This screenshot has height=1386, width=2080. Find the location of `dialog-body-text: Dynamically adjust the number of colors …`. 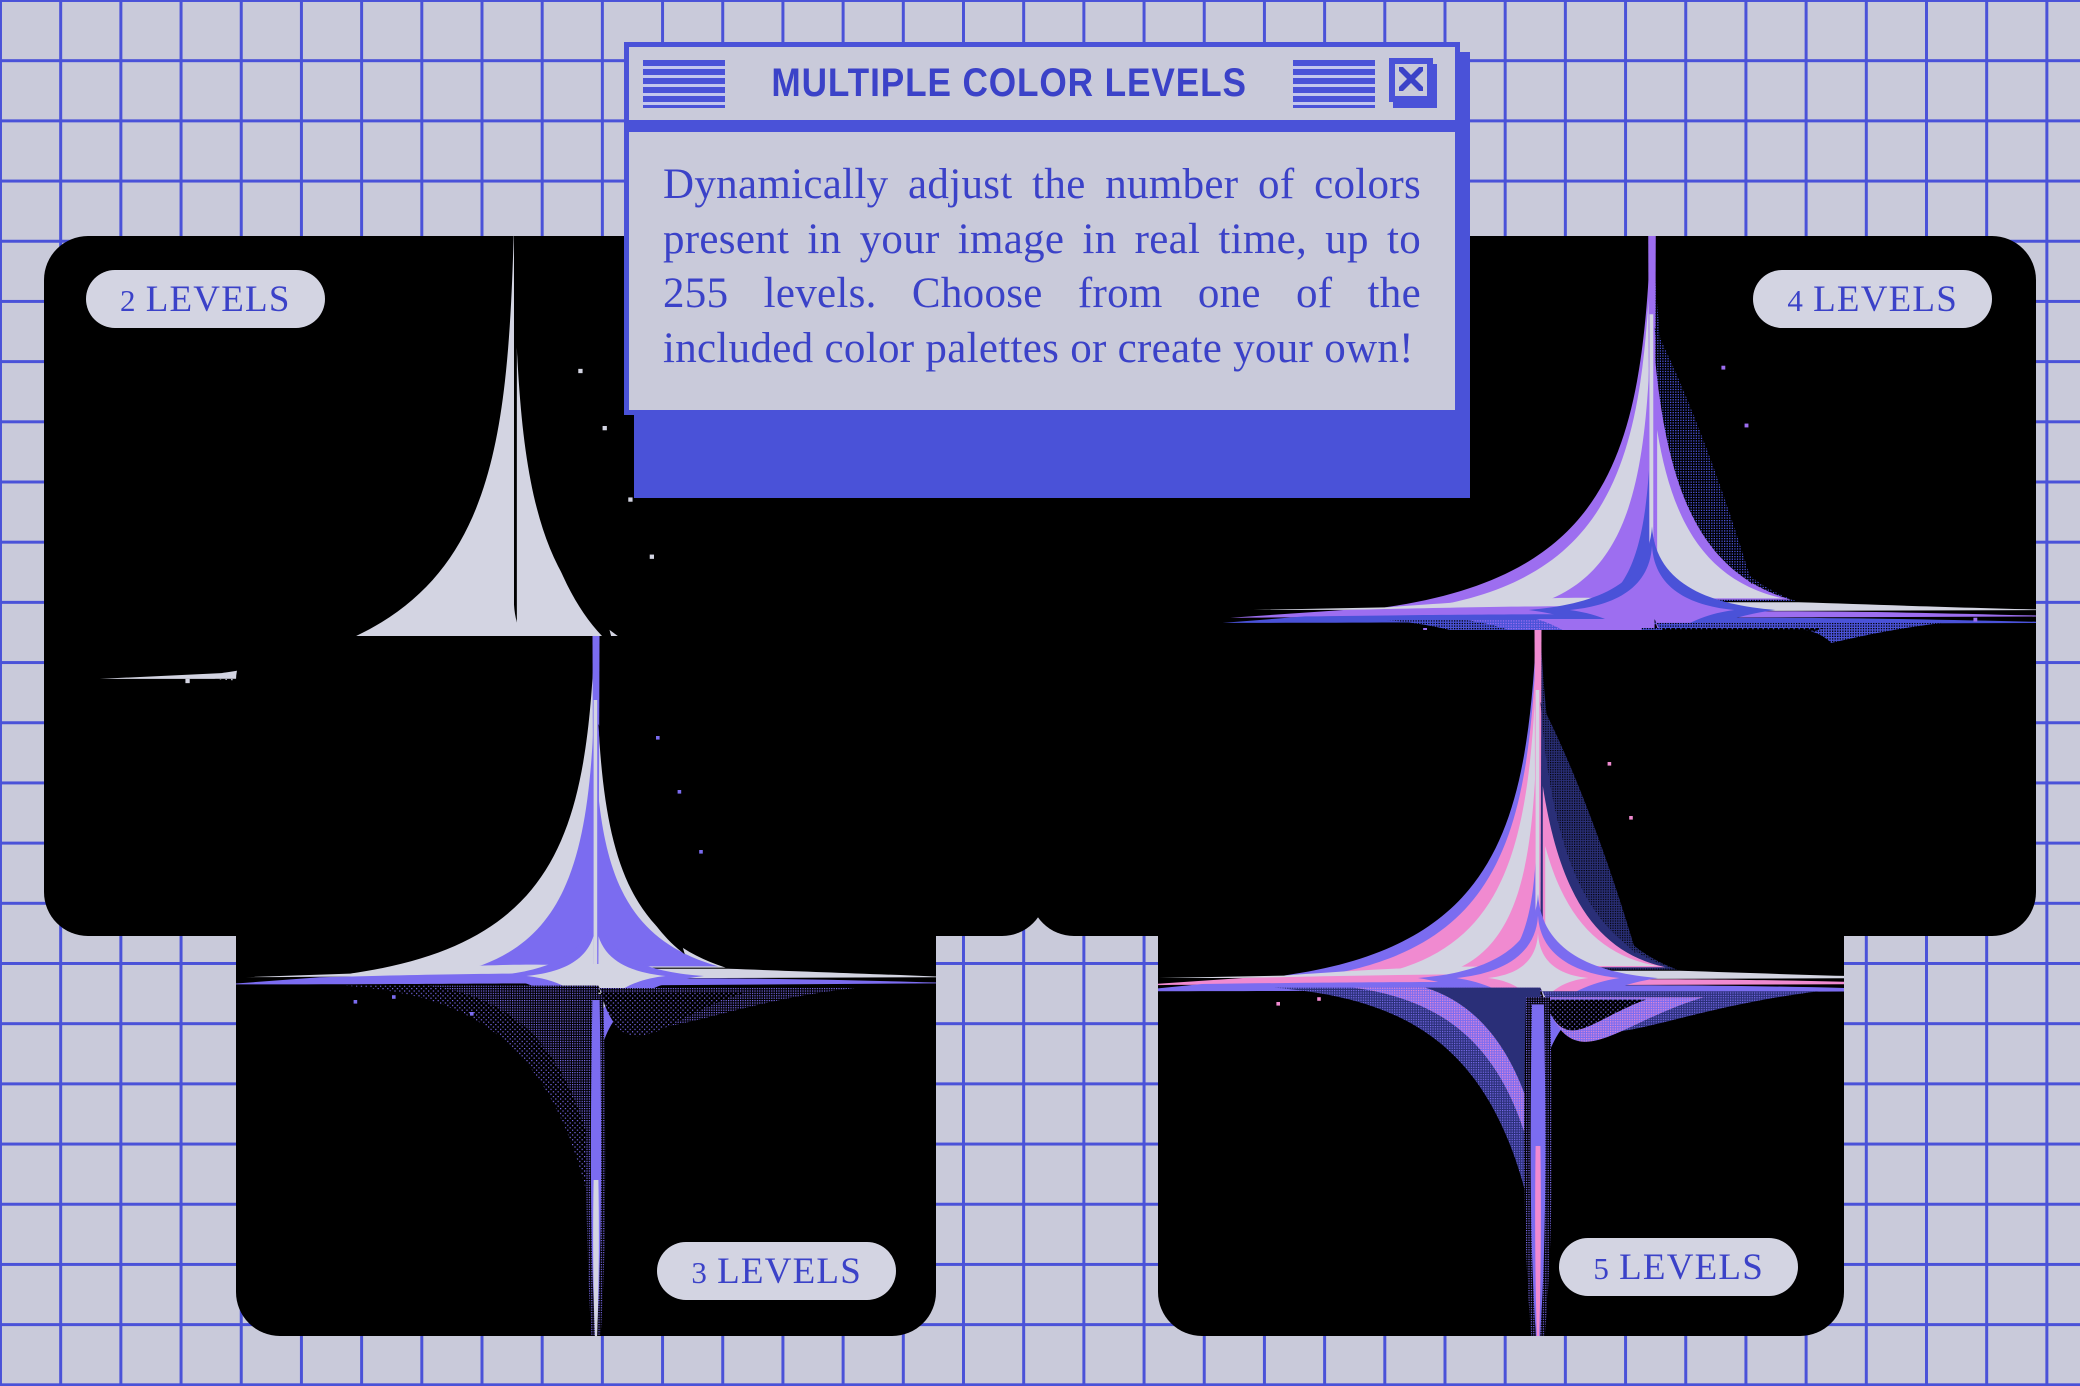

dialog-body-text: Dynamically adjust the number of colors … is located at coordinates (1042, 266).